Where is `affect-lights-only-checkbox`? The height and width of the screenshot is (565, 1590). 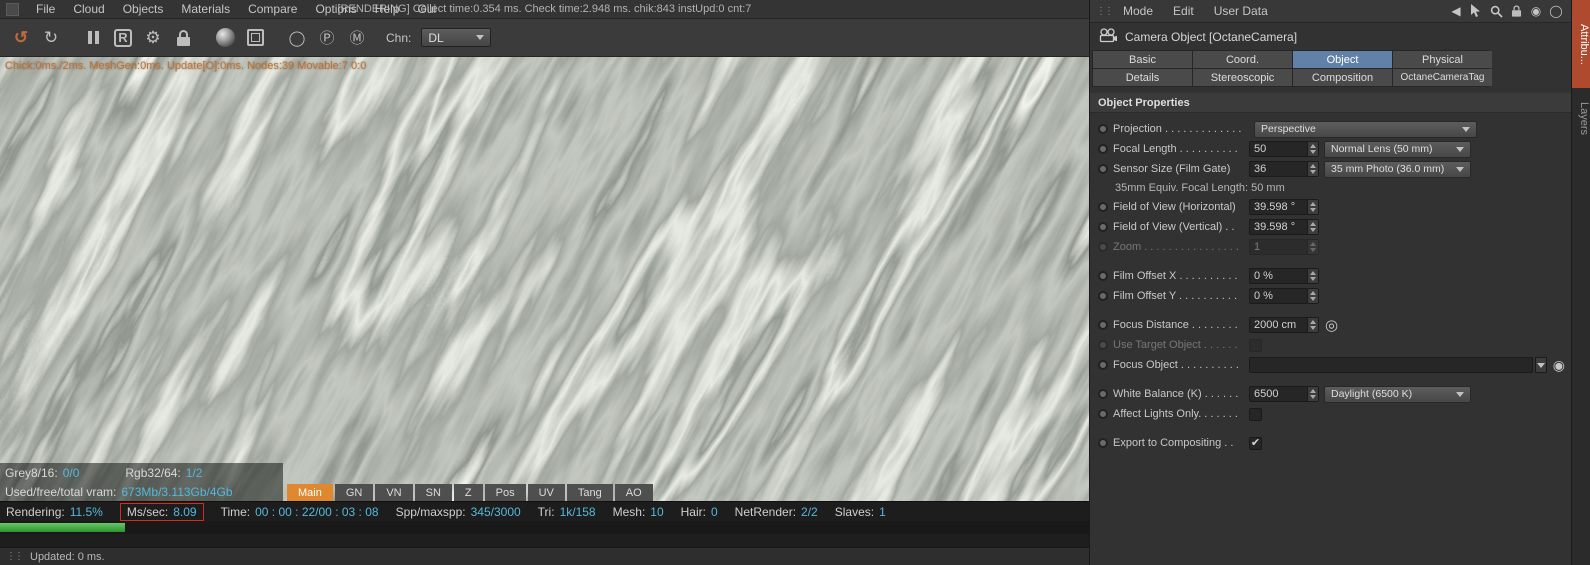 affect-lights-only-checkbox is located at coordinates (1255, 414).